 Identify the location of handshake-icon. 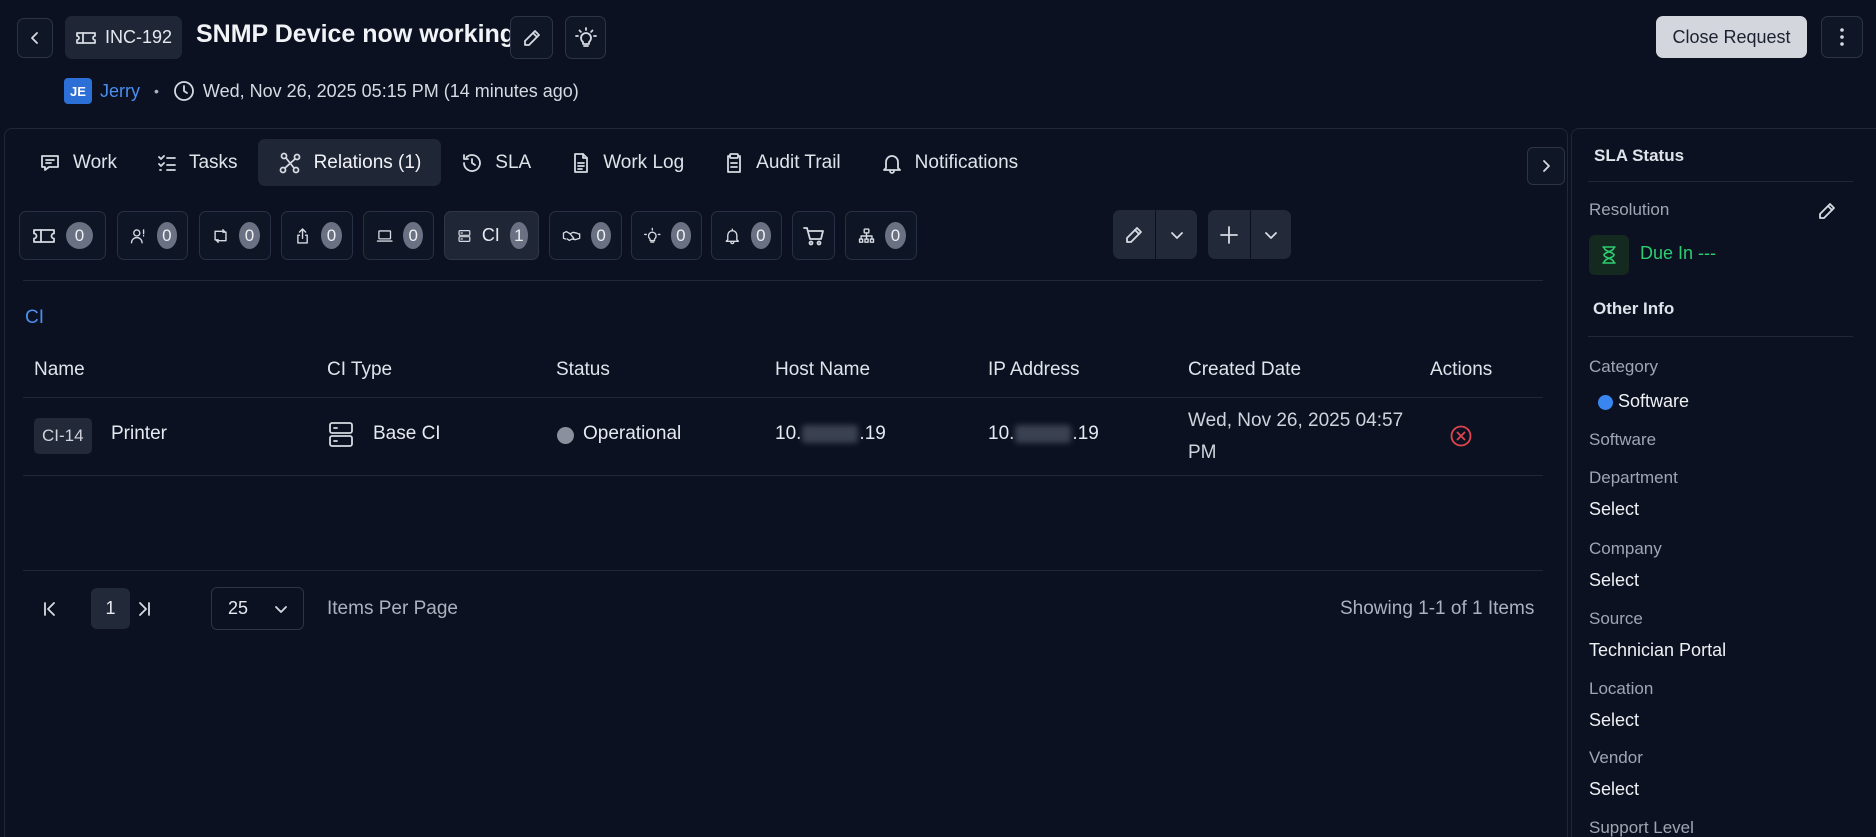
(571, 235).